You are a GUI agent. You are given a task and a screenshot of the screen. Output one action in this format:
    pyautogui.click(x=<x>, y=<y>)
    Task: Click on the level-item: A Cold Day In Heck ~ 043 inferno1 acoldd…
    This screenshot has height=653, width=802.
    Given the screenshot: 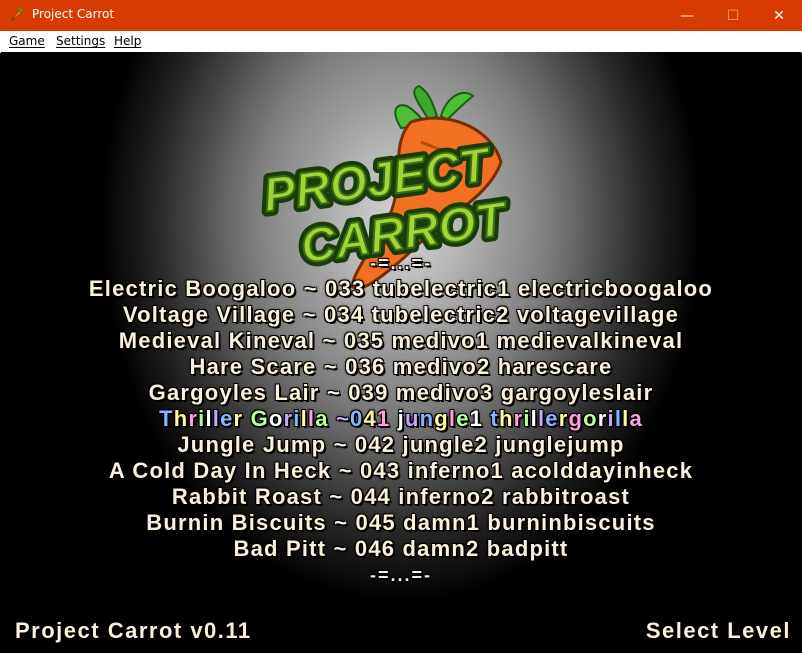 What is the action you would take?
    pyautogui.click(x=401, y=471)
    